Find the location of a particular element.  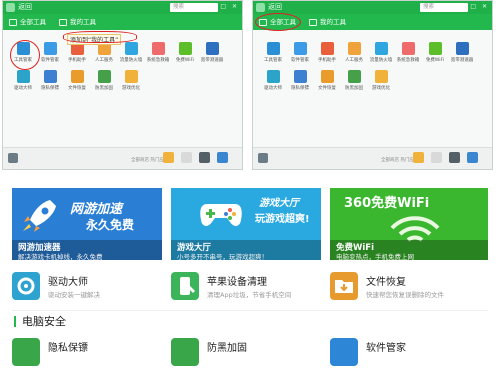

app-label: 软件管家 is located at coordinates (300, 60).